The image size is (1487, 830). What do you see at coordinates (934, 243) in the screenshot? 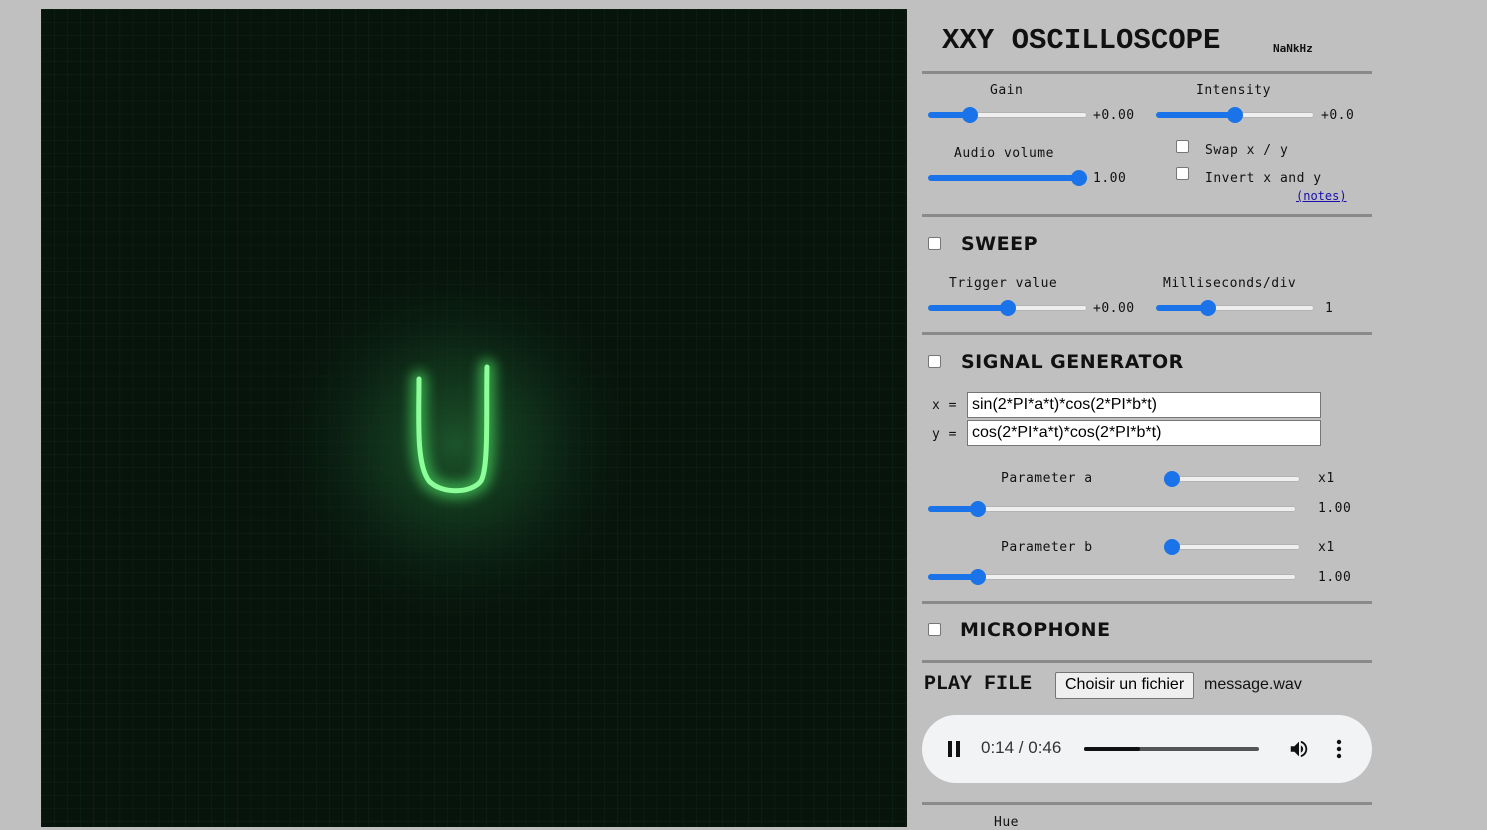
I see `sweep-checkbox` at bounding box center [934, 243].